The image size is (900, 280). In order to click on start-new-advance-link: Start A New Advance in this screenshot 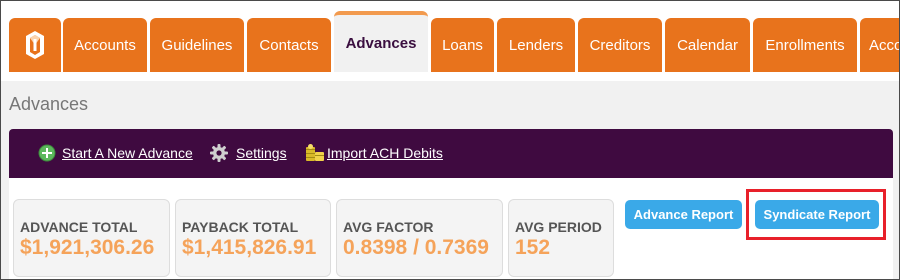, I will do `click(127, 153)`.